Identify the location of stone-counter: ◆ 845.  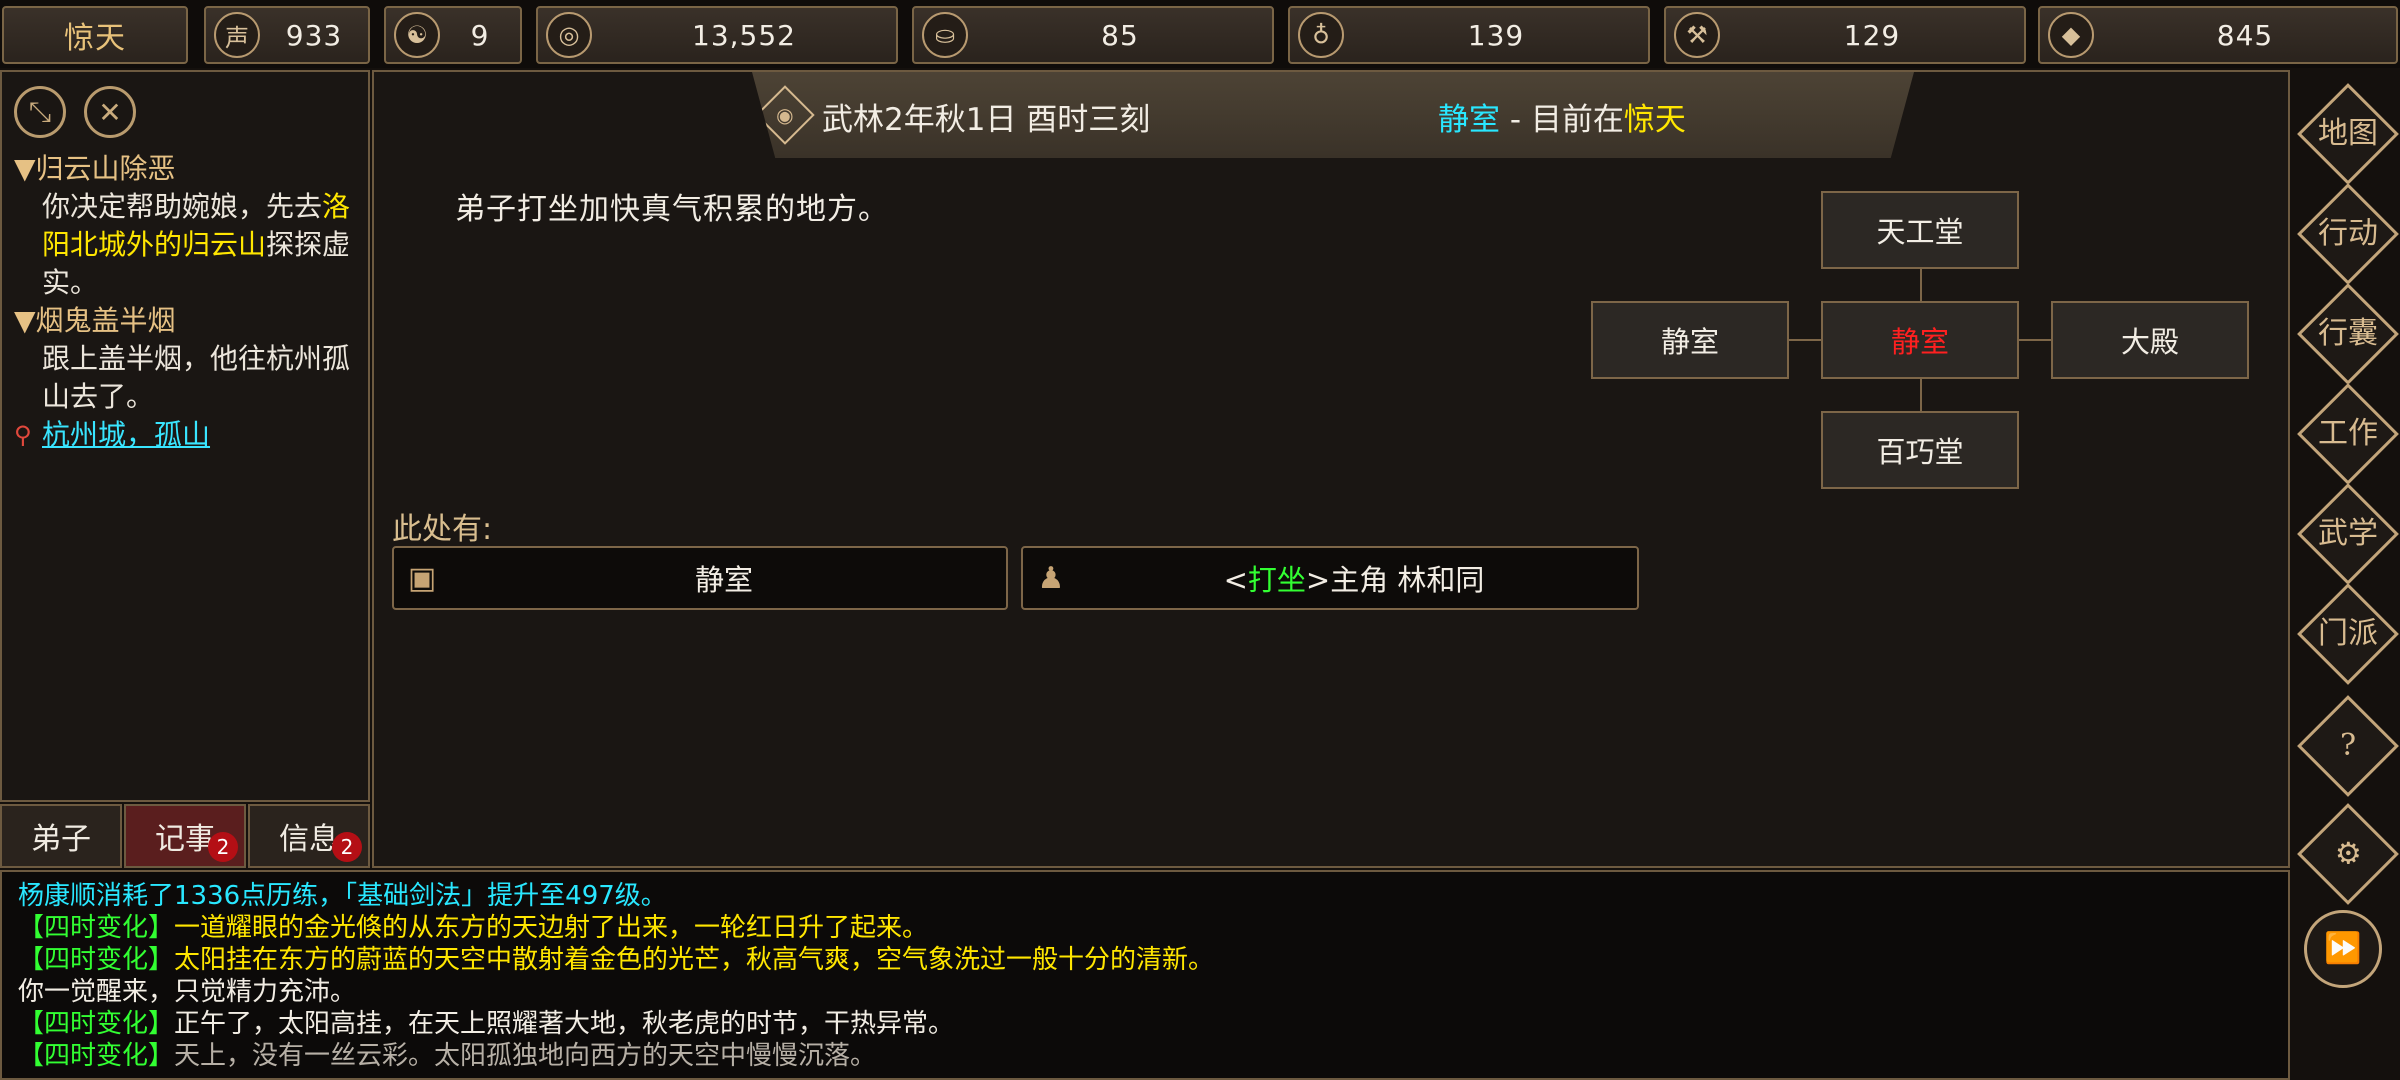
(2218, 35).